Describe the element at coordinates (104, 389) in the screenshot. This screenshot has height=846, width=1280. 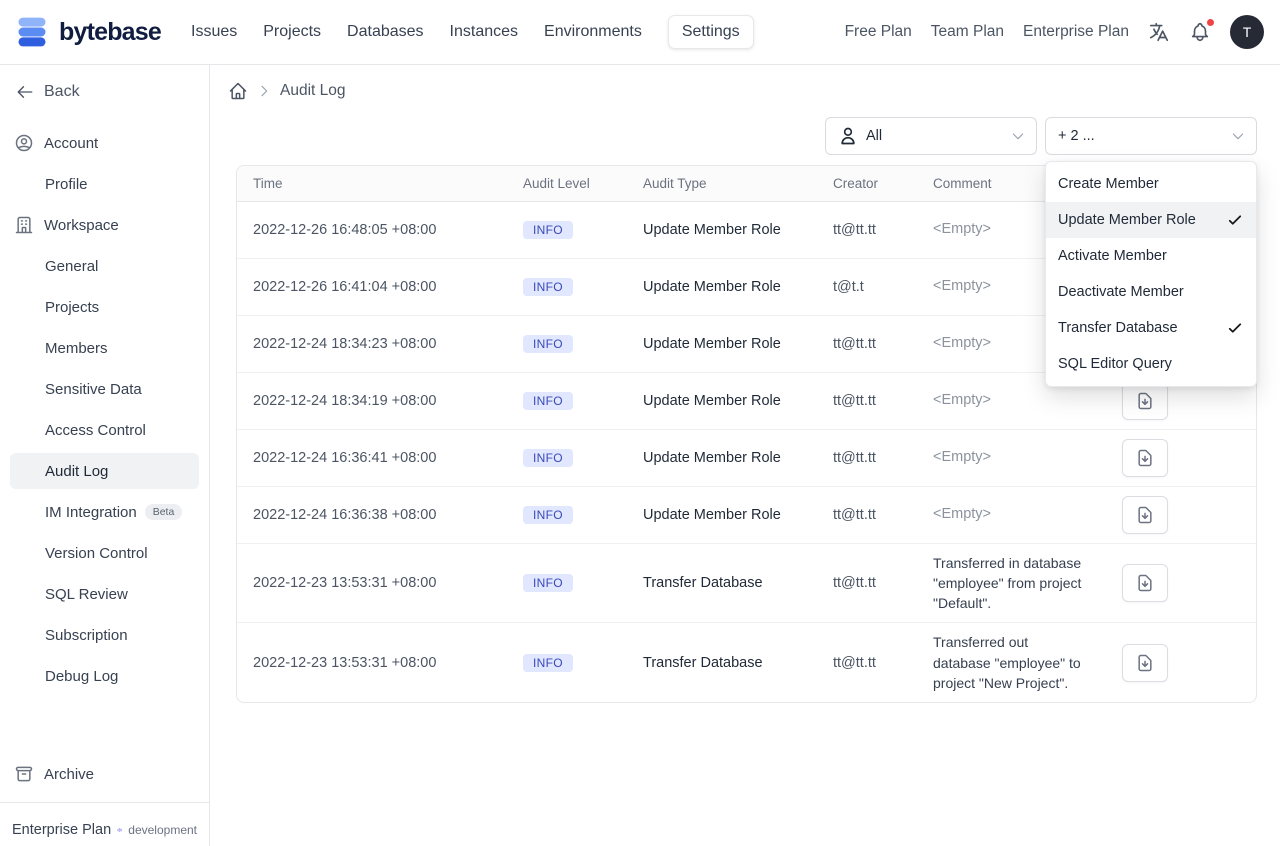
I see `sidebar-item-sensitive-data: Sensitive Data` at that location.